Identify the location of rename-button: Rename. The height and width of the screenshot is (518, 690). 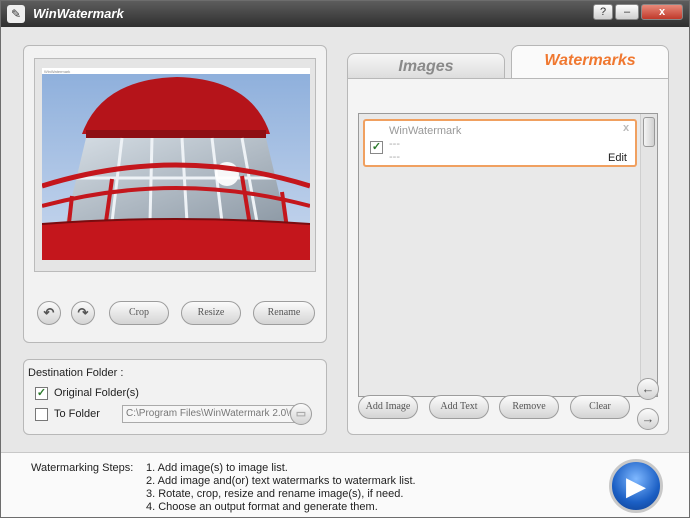
(284, 313).